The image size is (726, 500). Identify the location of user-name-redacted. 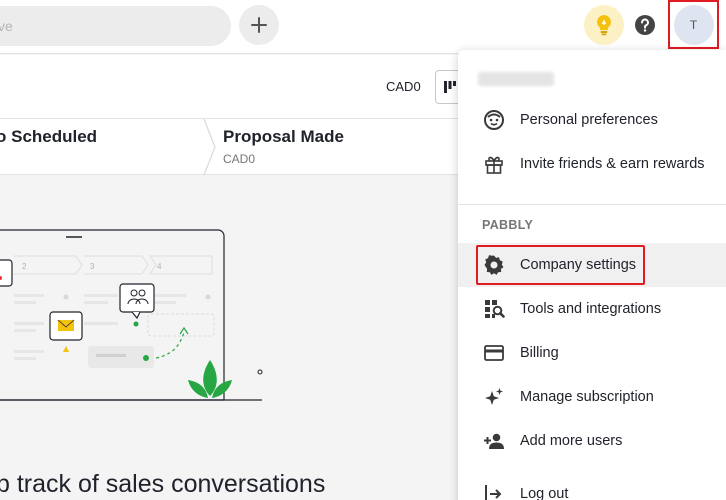
(516, 79).